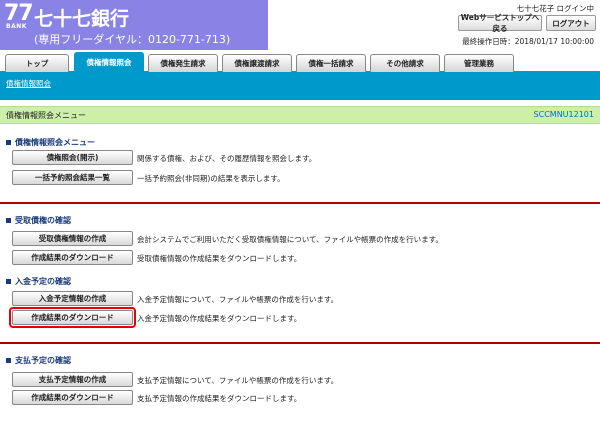 Image resolution: width=600 pixels, height=434 pixels. Describe the element at coordinates (479, 63) in the screenshot. I see `tab-admin: 管理業務` at that location.